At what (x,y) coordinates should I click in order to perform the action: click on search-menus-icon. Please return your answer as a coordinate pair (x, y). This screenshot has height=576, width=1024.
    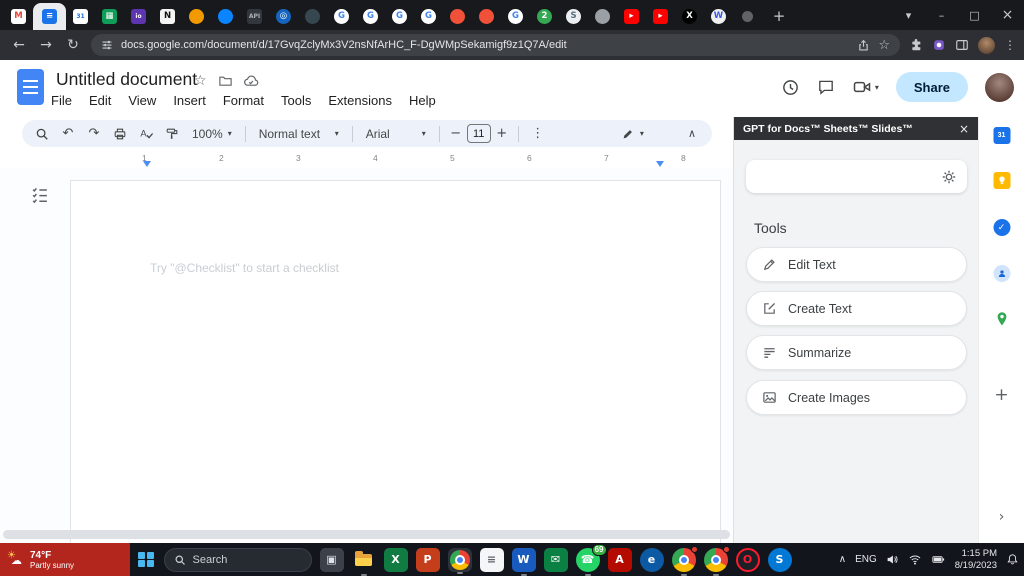
    Looking at the image, I should click on (42, 134).